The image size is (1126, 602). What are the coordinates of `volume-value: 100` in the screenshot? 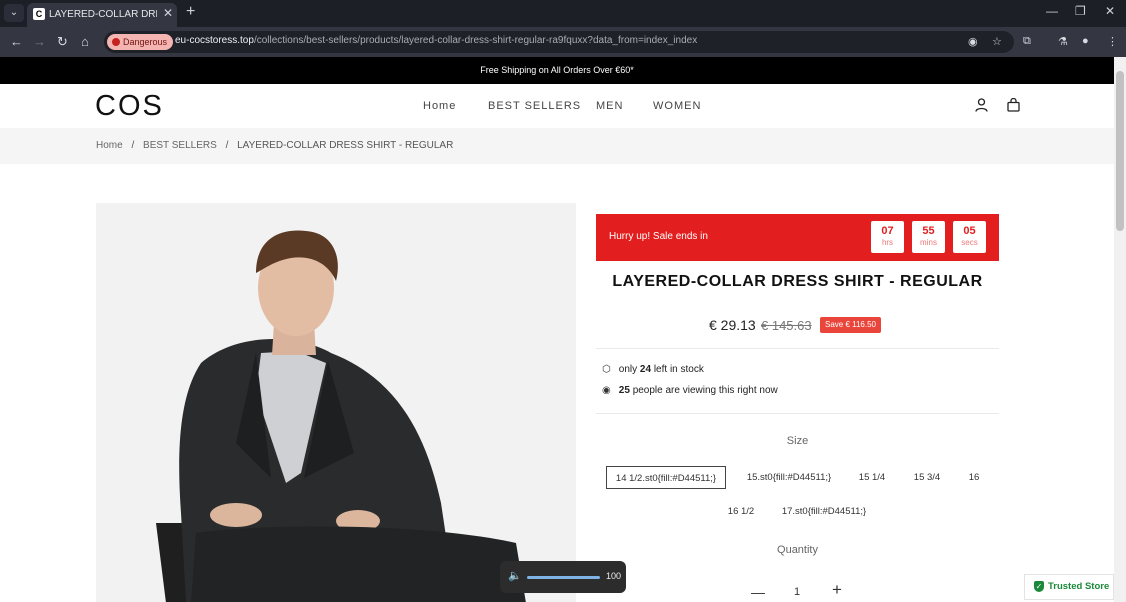 It's located at (614, 576).